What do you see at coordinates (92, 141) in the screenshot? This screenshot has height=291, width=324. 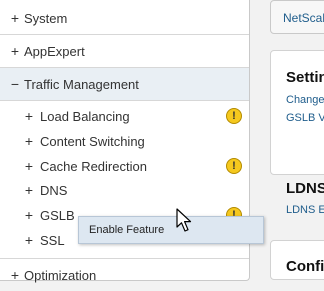 I see `nav-subitem-label: Content Switching` at bounding box center [92, 141].